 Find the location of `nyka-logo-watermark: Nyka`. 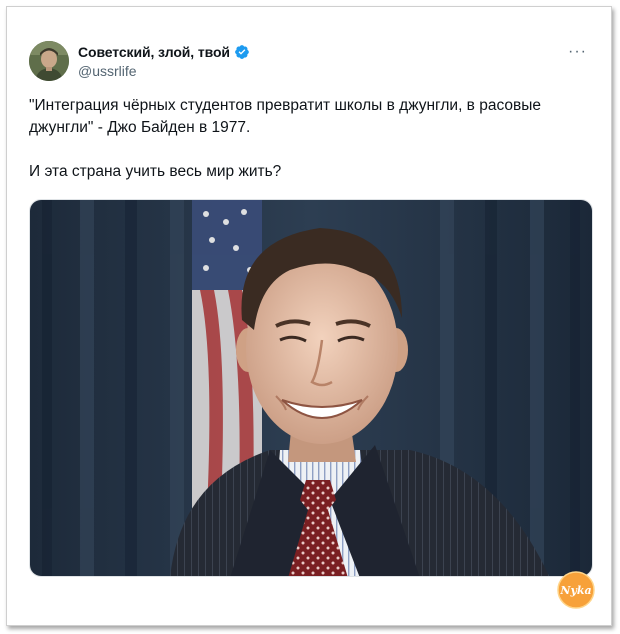

nyka-logo-watermark: Nyka is located at coordinates (576, 590).